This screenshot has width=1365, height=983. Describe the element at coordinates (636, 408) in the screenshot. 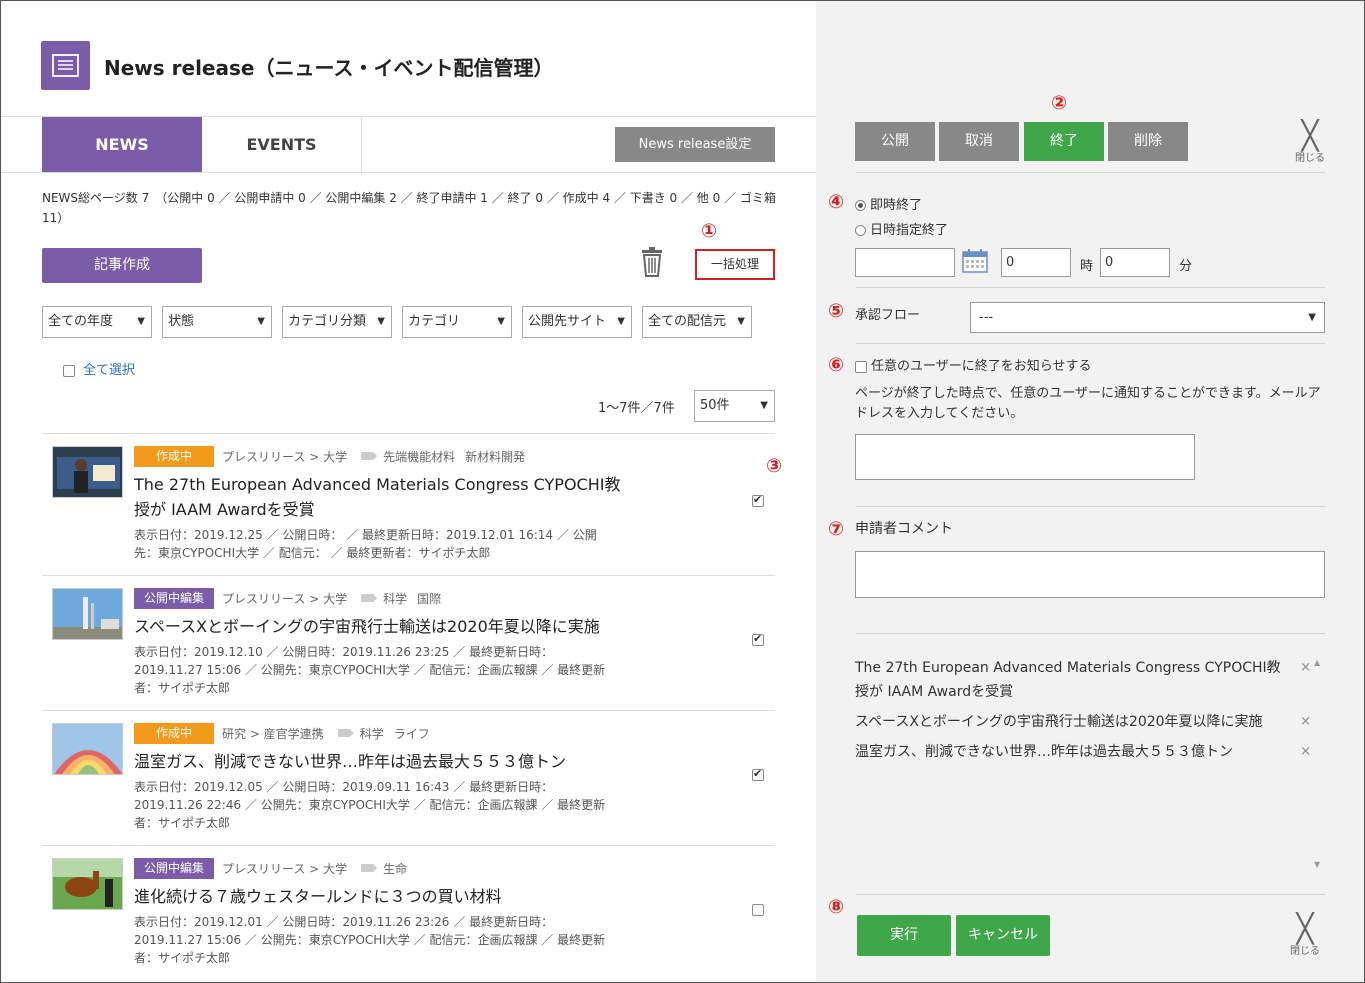

I see `paging-count: 1〜7件／7件` at that location.